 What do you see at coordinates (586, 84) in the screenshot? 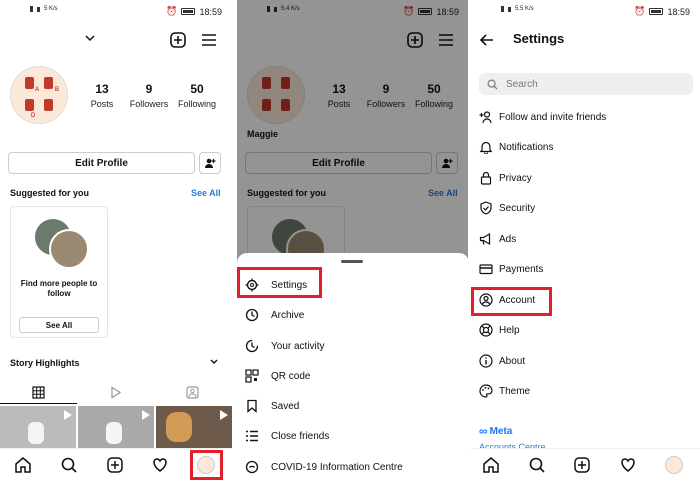
I see `search-input: Search` at bounding box center [586, 84].